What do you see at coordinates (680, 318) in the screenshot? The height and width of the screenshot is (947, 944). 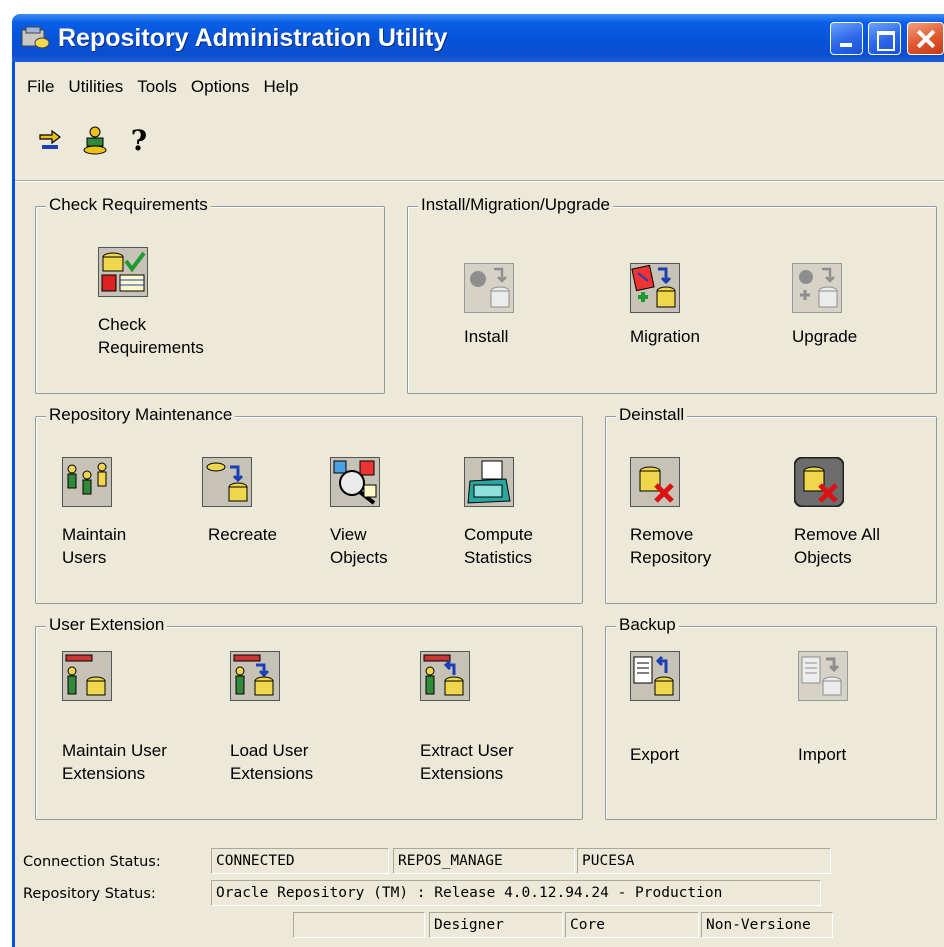 I see `migration-button: Migration` at bounding box center [680, 318].